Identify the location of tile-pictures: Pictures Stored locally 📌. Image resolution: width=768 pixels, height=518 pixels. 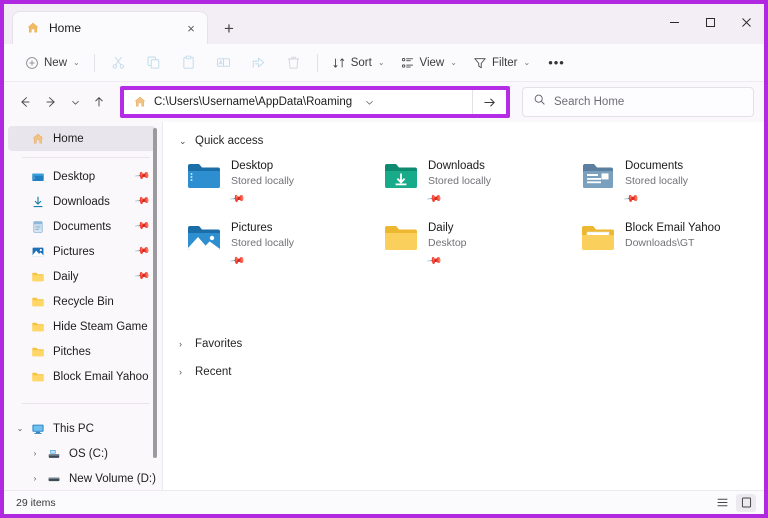
(285, 244).